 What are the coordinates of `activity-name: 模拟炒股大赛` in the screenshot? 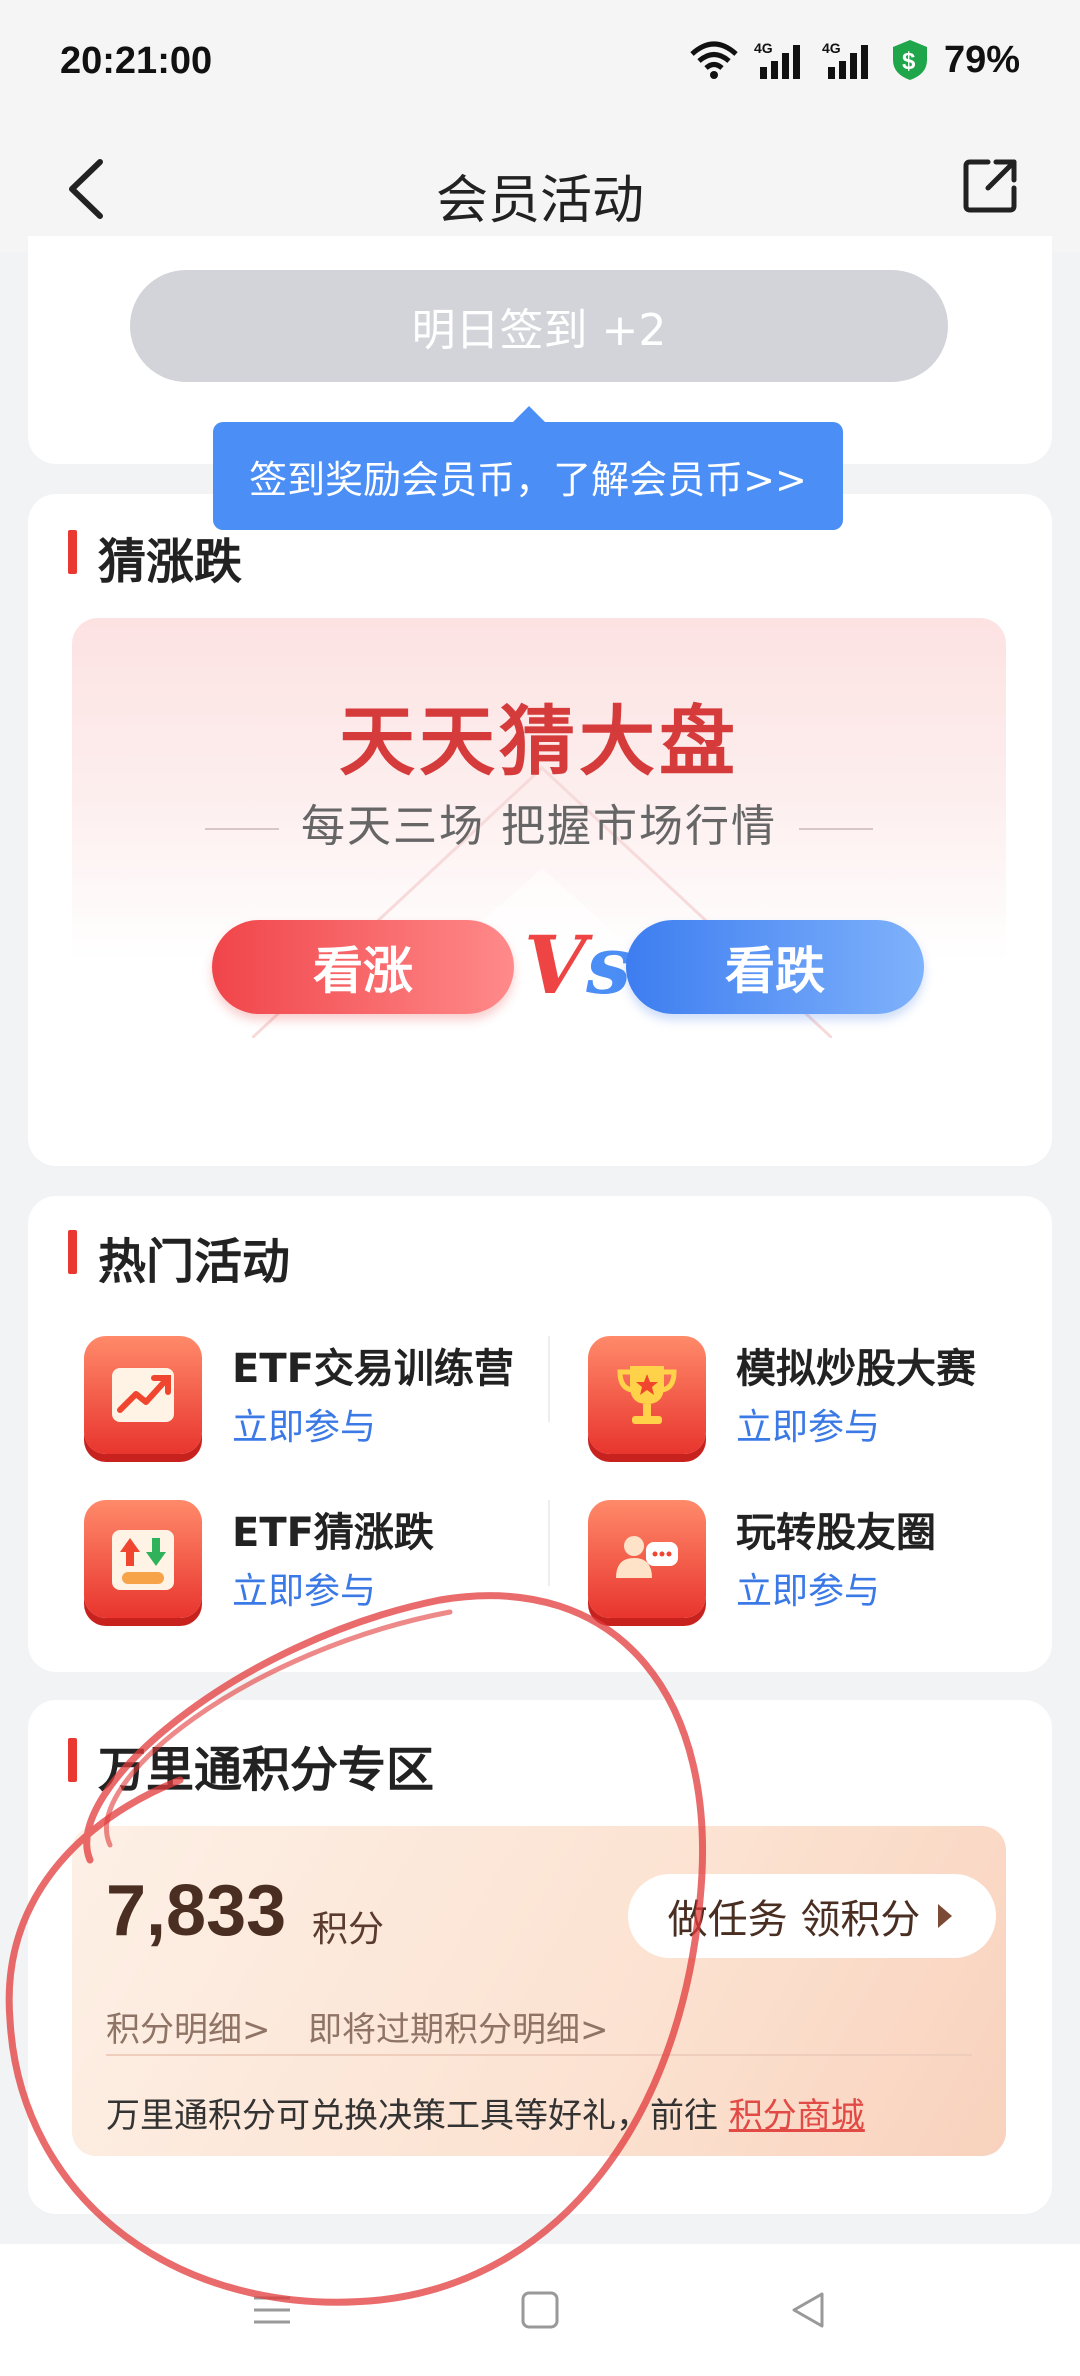 It's located at (856, 1369).